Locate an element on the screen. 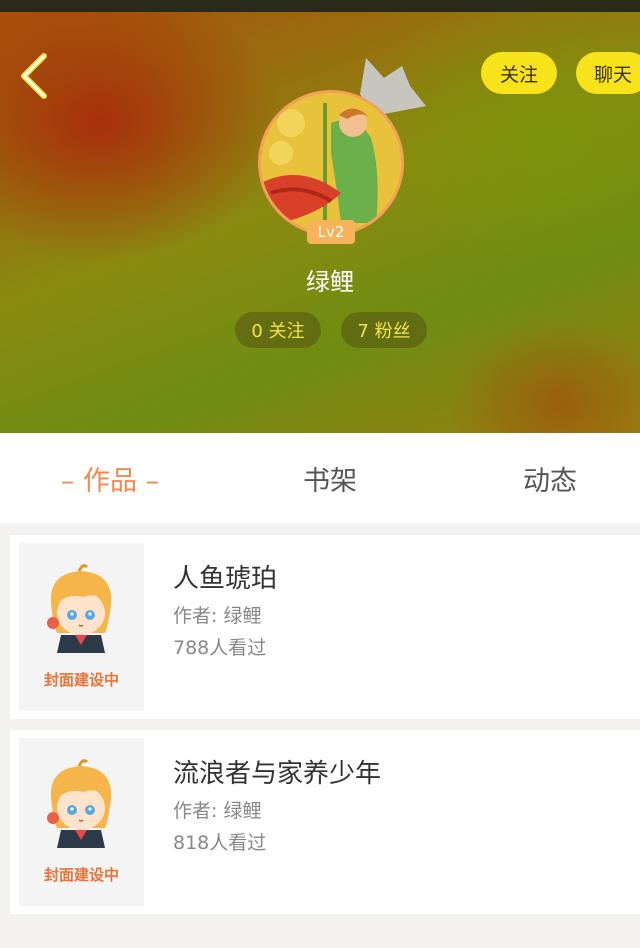 Image resolution: width=640 pixels, height=948 pixels. tab-moments: 动态 is located at coordinates (550, 478).